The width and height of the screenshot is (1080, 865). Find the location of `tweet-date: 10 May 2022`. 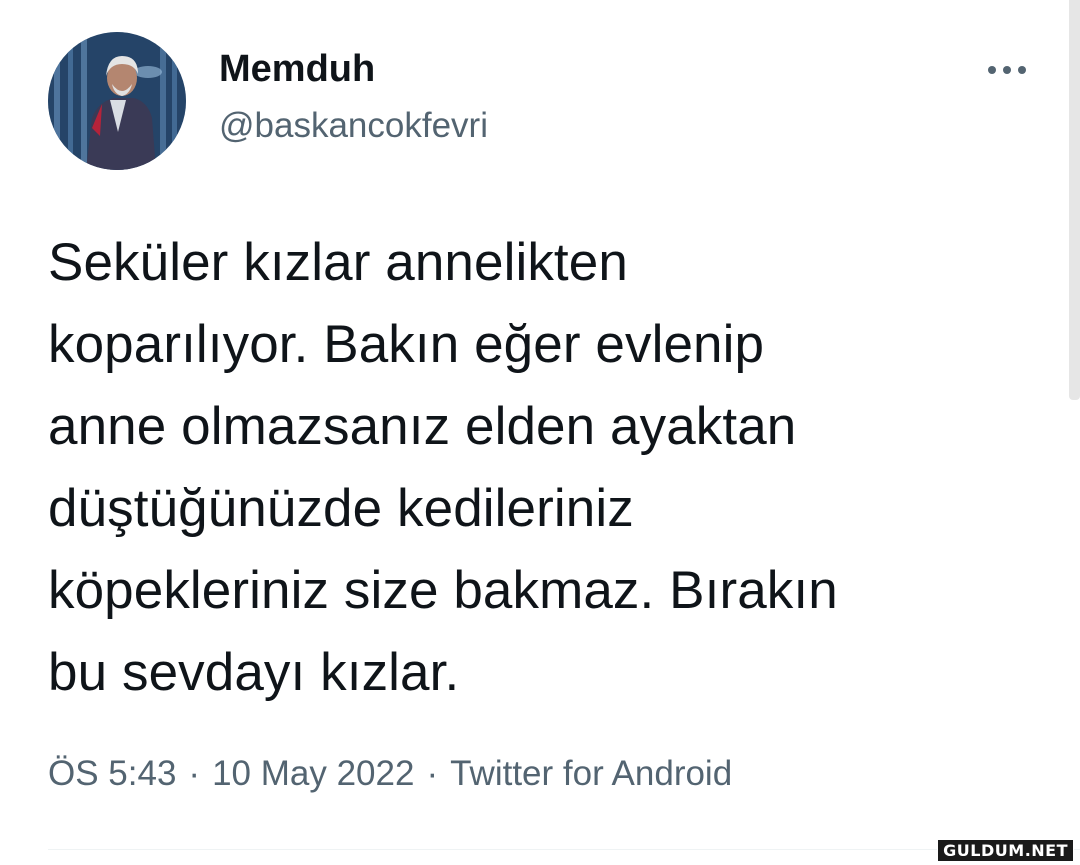

tweet-date: 10 May 2022 is located at coordinates (313, 773).